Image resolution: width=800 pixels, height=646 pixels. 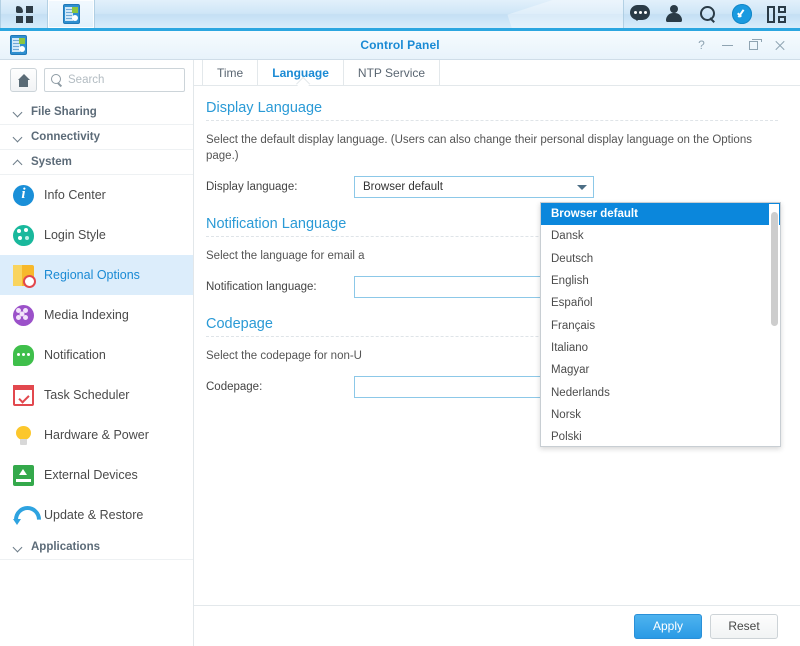 I want to click on palette-icon, so click(x=23, y=235).